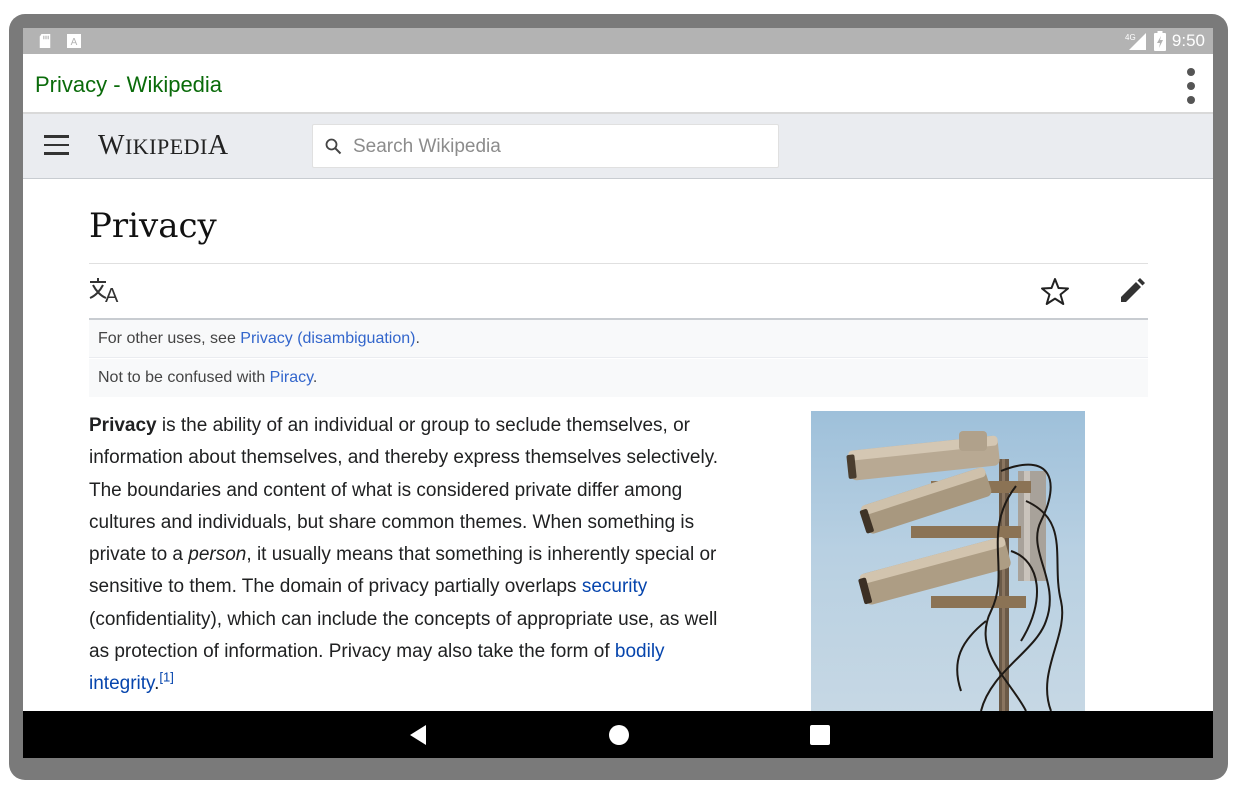 The image size is (1245, 800). Describe the element at coordinates (1130, 37) in the screenshot. I see `network-type: 4G` at that location.